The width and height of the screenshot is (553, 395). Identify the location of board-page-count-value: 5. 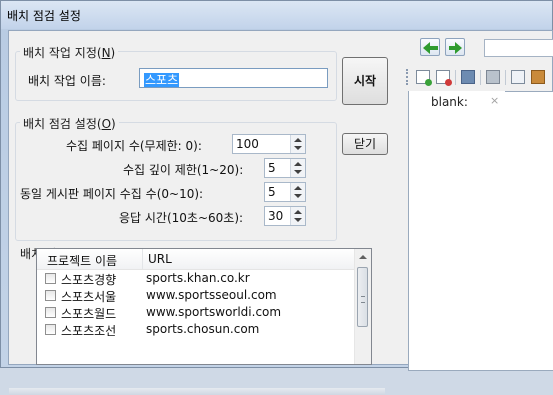
(272, 192).